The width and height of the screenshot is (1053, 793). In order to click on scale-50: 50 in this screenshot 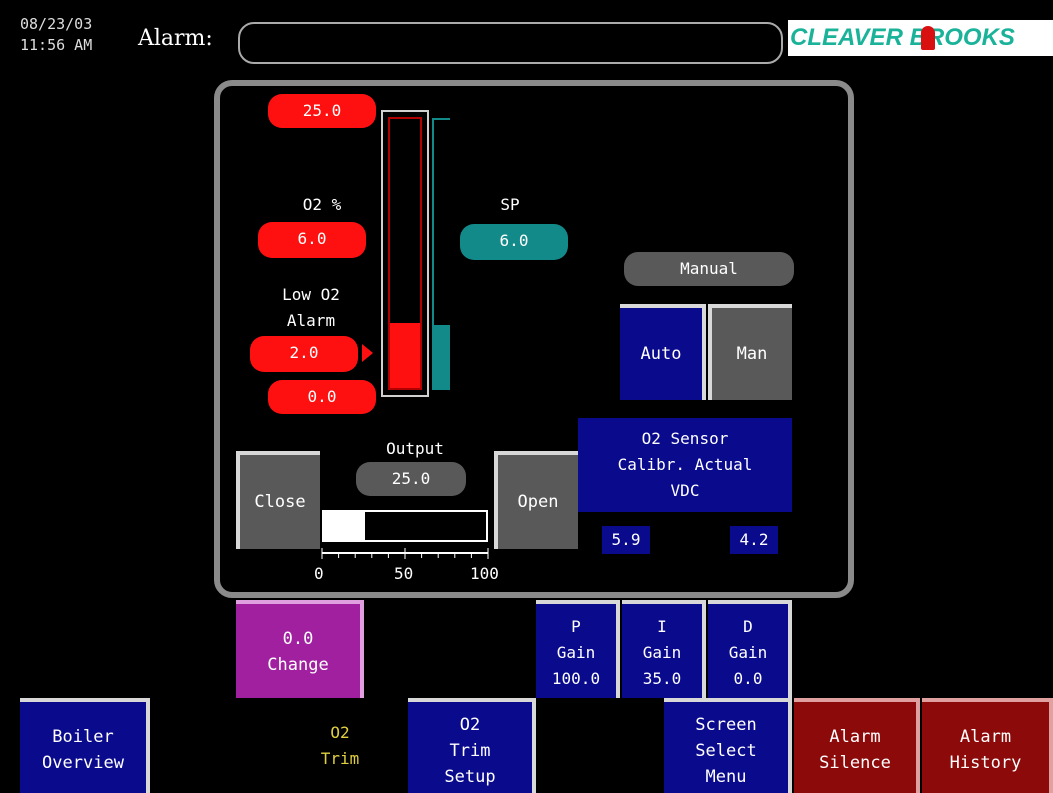, I will do `click(404, 573)`.